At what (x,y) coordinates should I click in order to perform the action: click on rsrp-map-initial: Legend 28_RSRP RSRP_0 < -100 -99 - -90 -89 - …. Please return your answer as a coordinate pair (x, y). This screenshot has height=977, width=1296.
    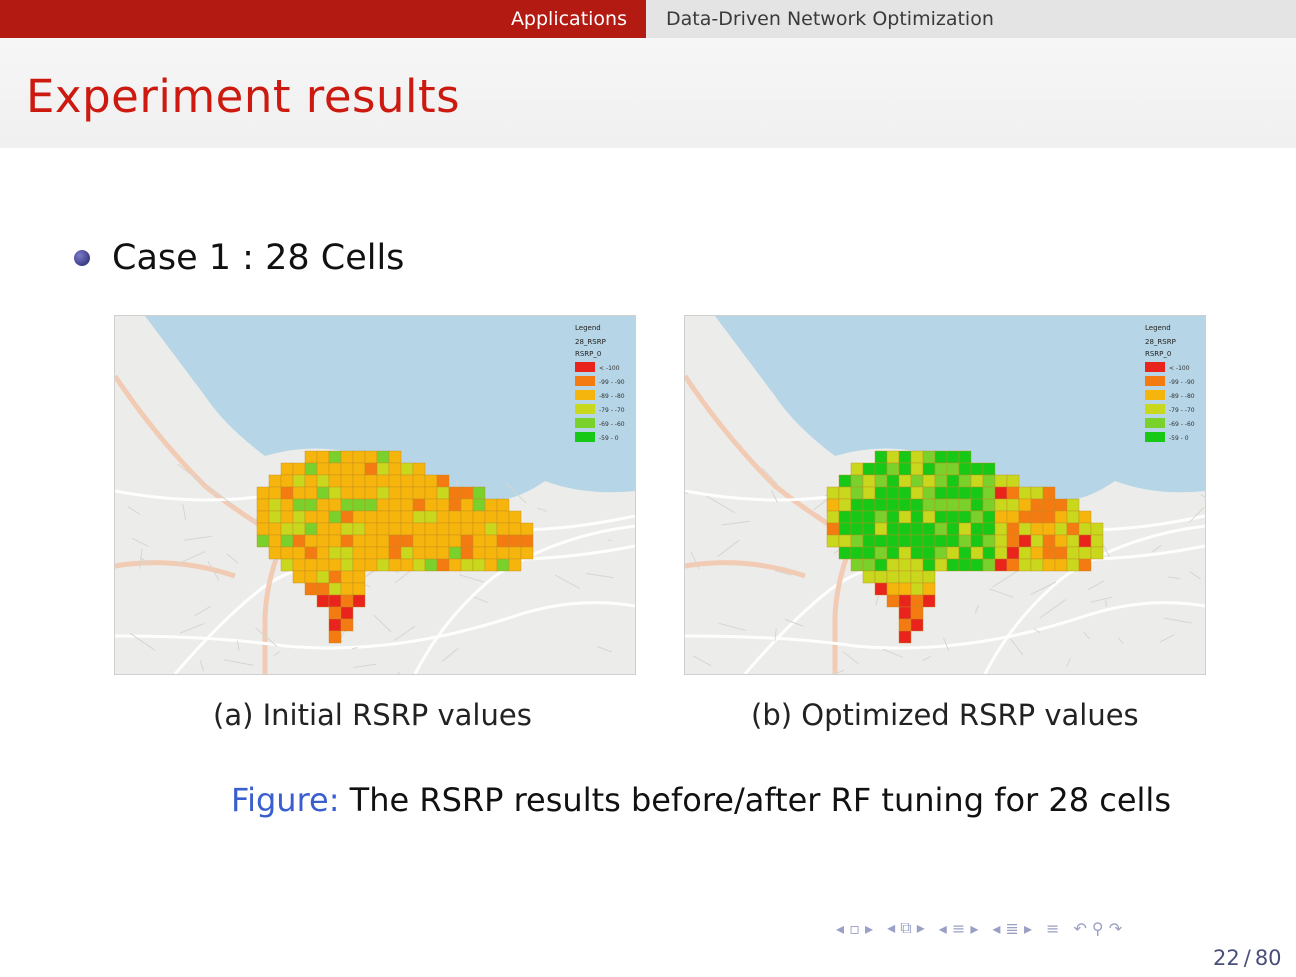
    Looking at the image, I should click on (375, 495).